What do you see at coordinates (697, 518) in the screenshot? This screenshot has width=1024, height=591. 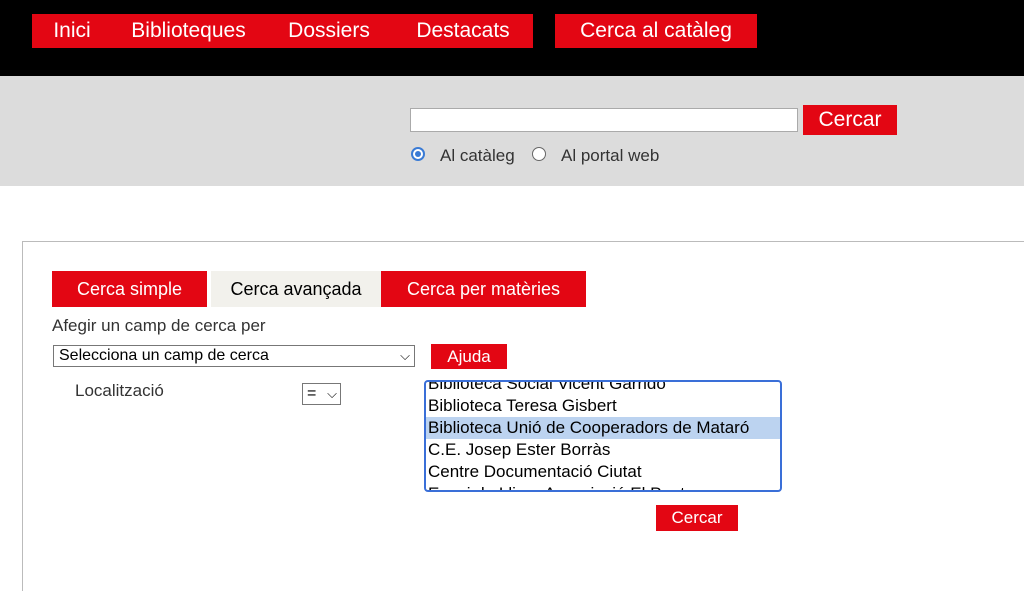 I see `advanced-search-button: Cercar` at bounding box center [697, 518].